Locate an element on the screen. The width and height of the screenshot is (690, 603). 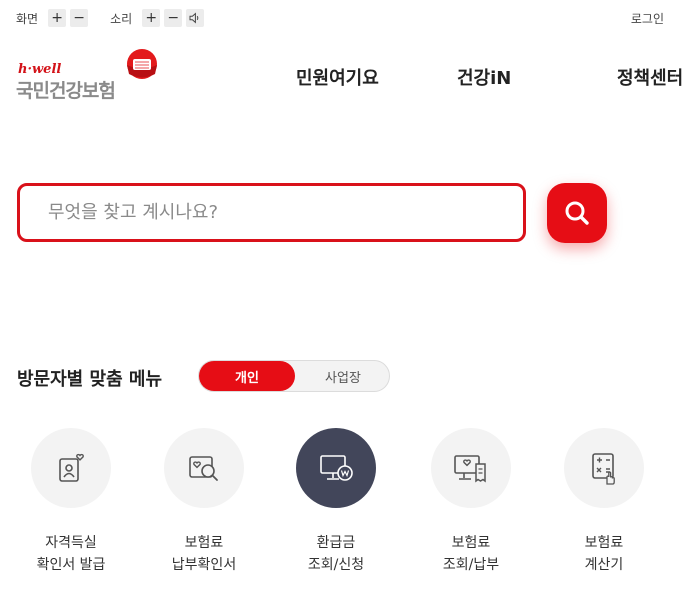
screen-zoom-in-button: + is located at coordinates (57, 18).